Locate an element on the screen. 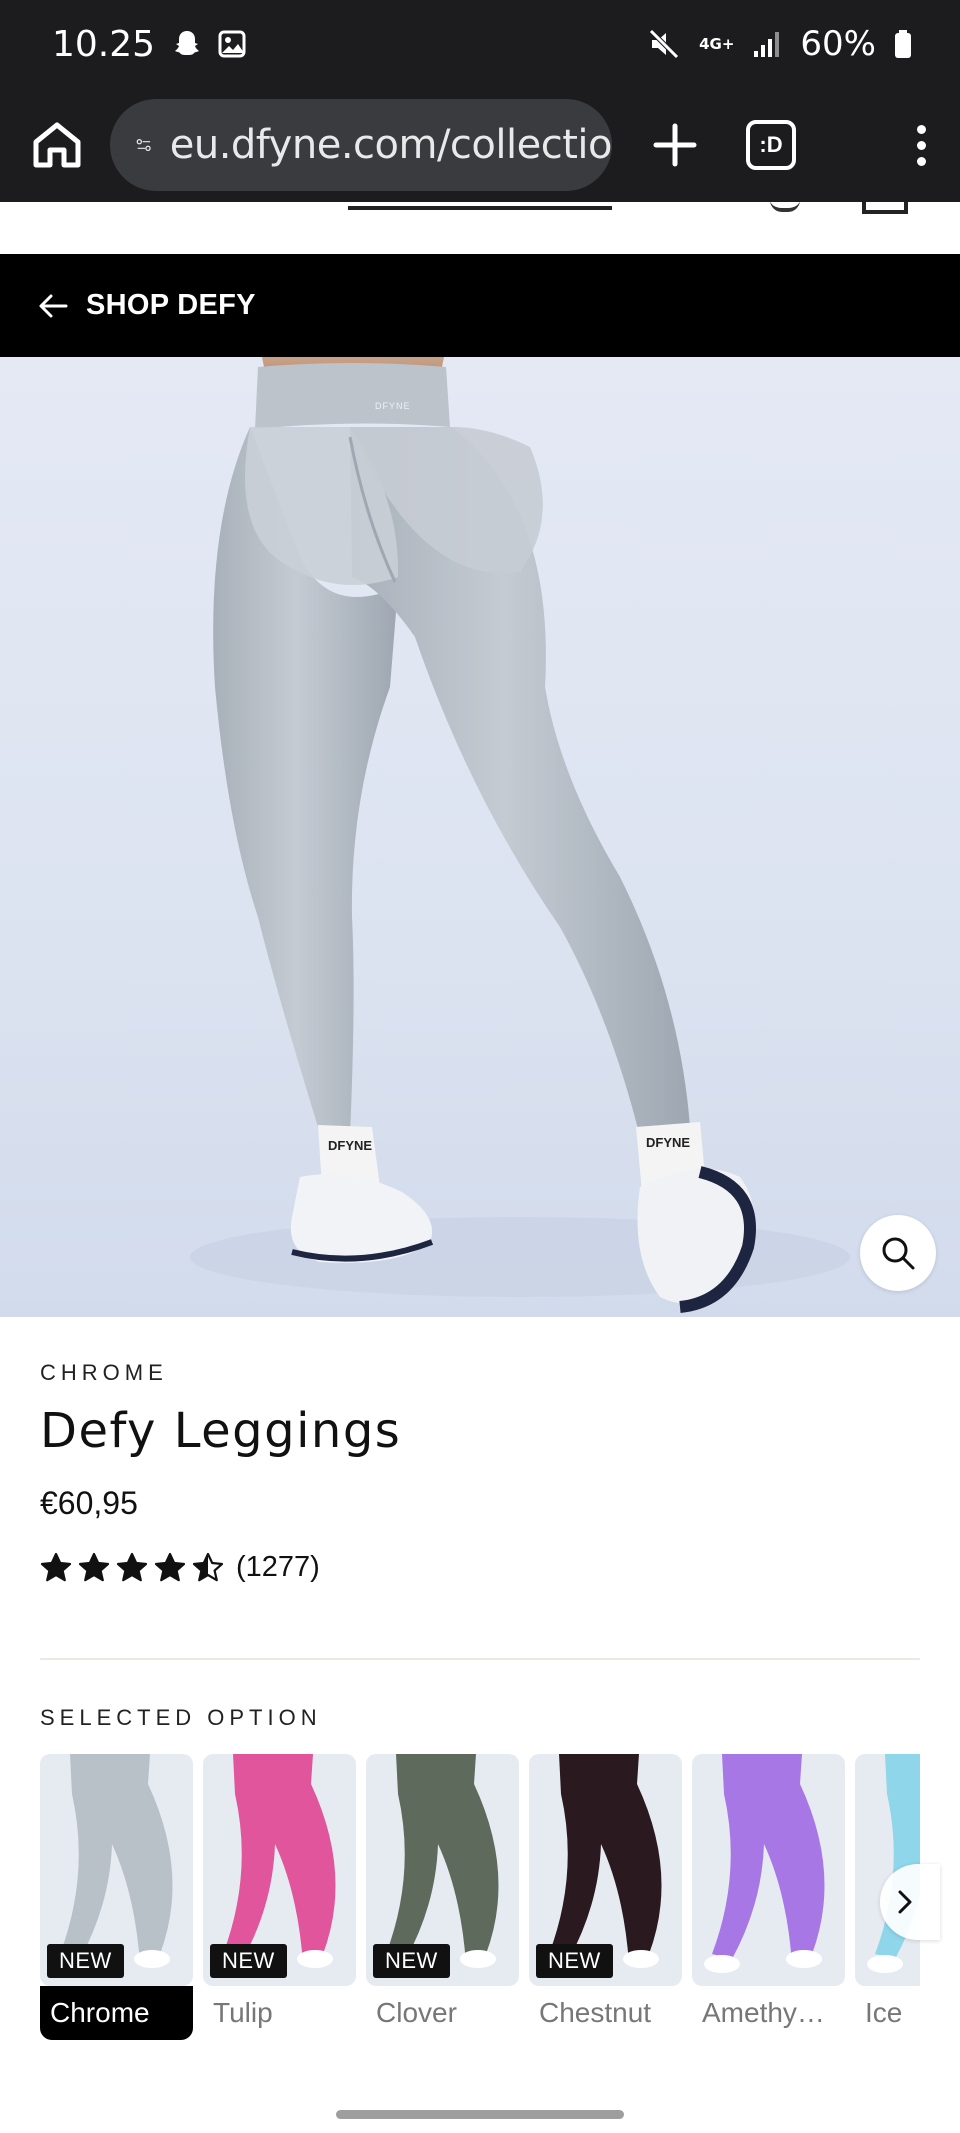 Image resolution: width=960 pixels, height=2133 pixels. signal-icon is located at coordinates (767, 44).